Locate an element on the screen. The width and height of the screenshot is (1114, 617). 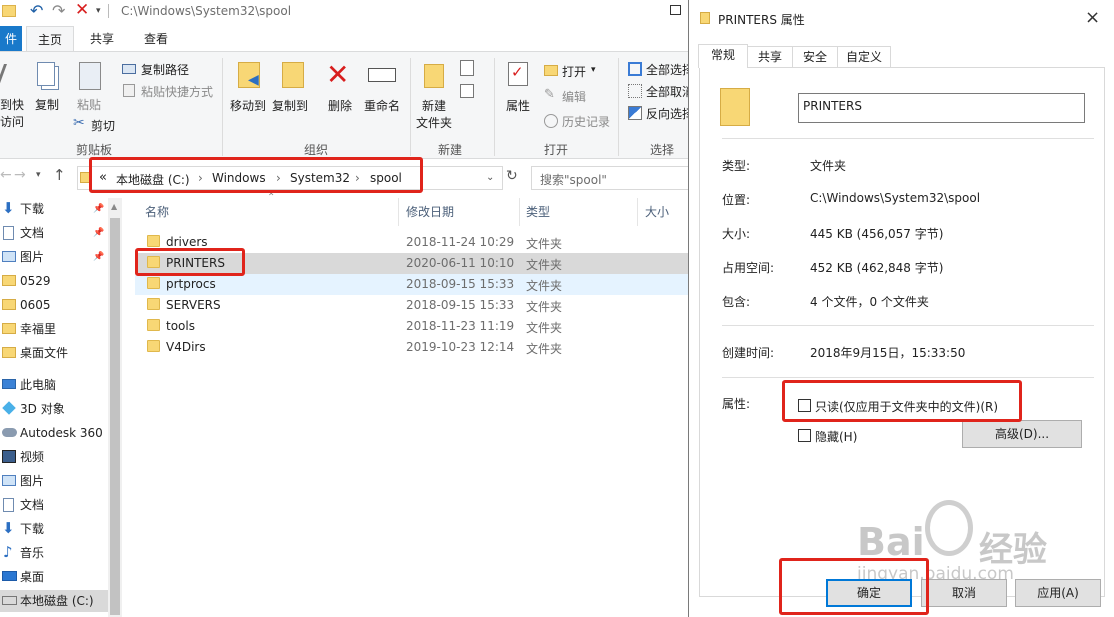
select-all-button: 全部选择 is located at coordinates (667, 69).